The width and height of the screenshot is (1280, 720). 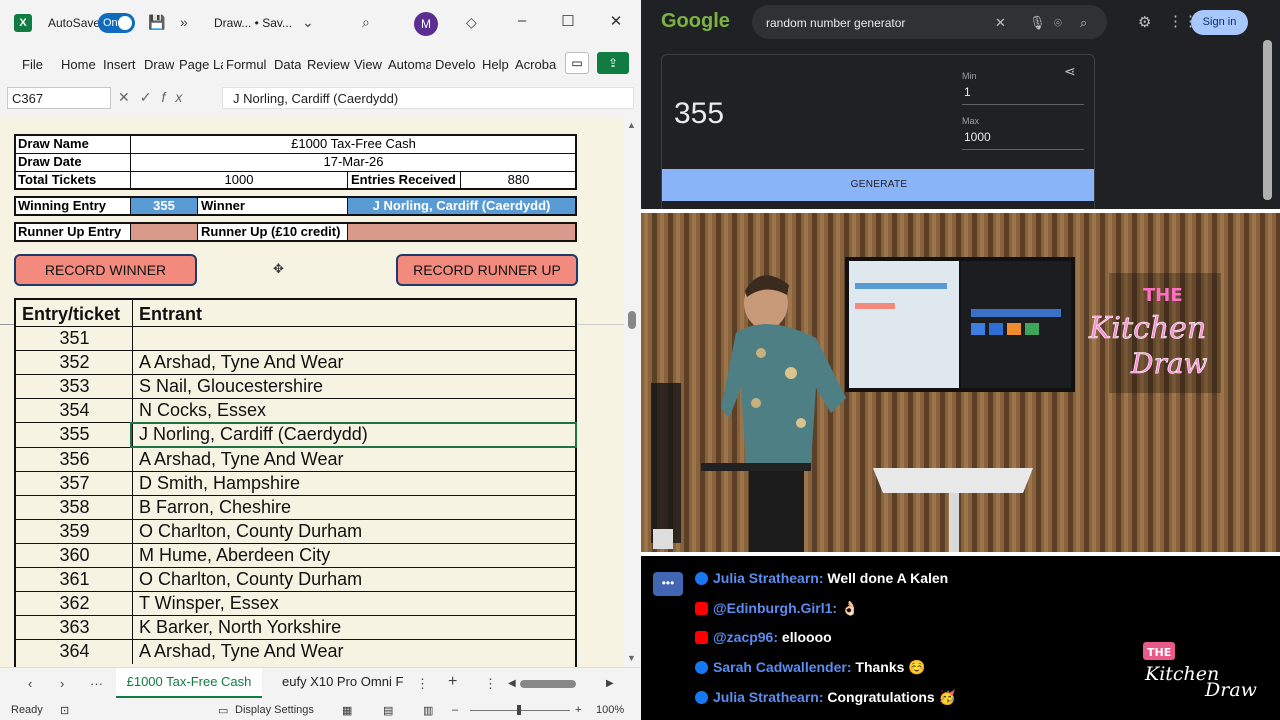 I want to click on sign-in-button: Sign in, so click(x=1219, y=22).